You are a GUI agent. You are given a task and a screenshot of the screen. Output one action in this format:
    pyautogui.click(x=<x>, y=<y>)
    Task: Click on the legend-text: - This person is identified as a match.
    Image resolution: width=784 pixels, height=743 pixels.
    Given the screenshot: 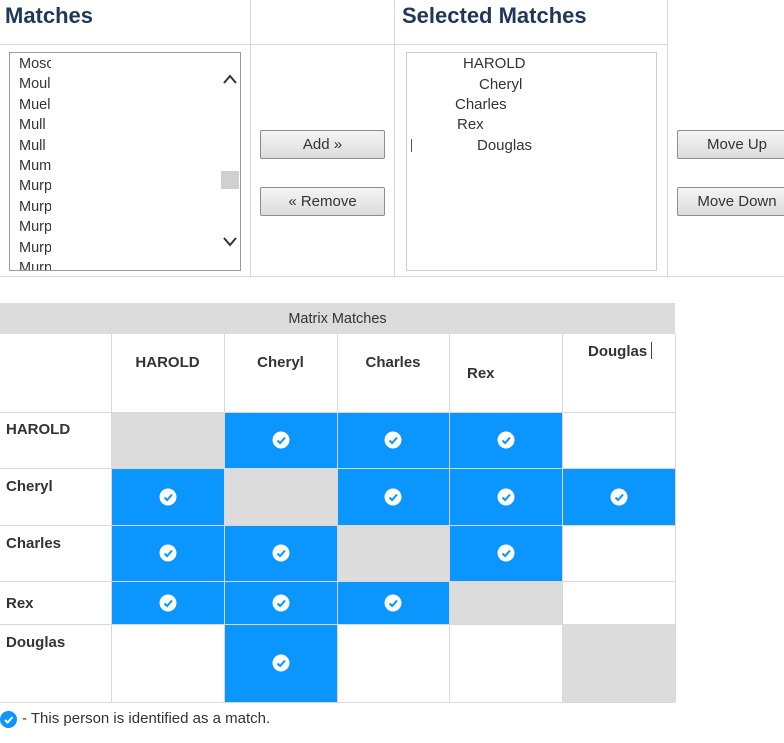 What is the action you would take?
    pyautogui.click(x=146, y=718)
    